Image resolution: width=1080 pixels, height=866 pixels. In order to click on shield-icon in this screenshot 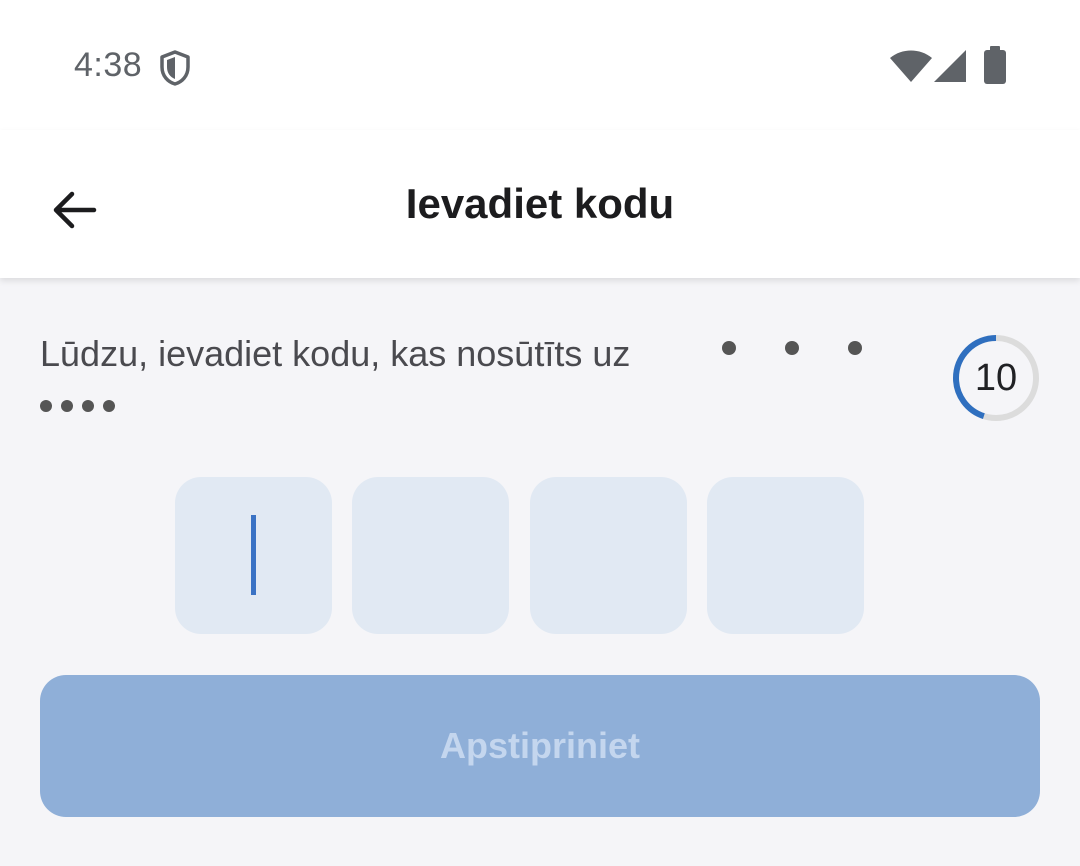, I will do `click(175, 68)`.